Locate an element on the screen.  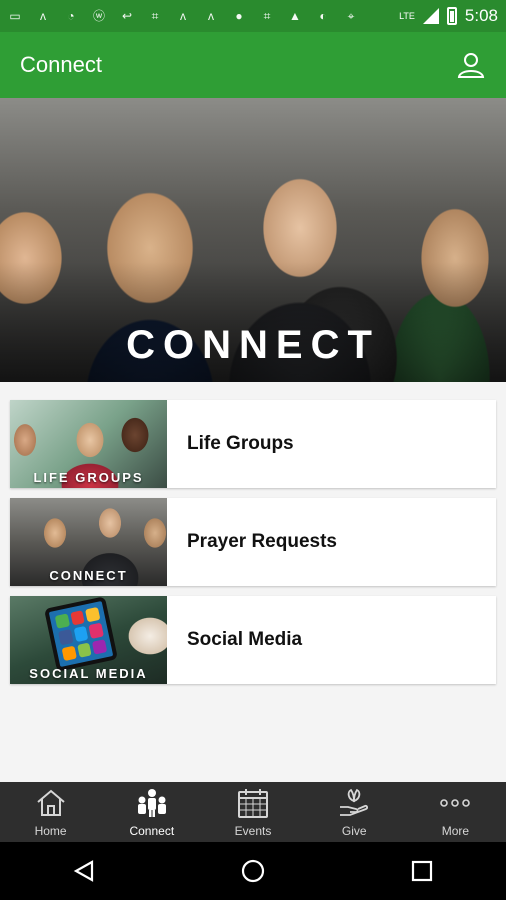
social-media-thumbnail: SOCIAL MEDIA is located at coordinates (88, 640).